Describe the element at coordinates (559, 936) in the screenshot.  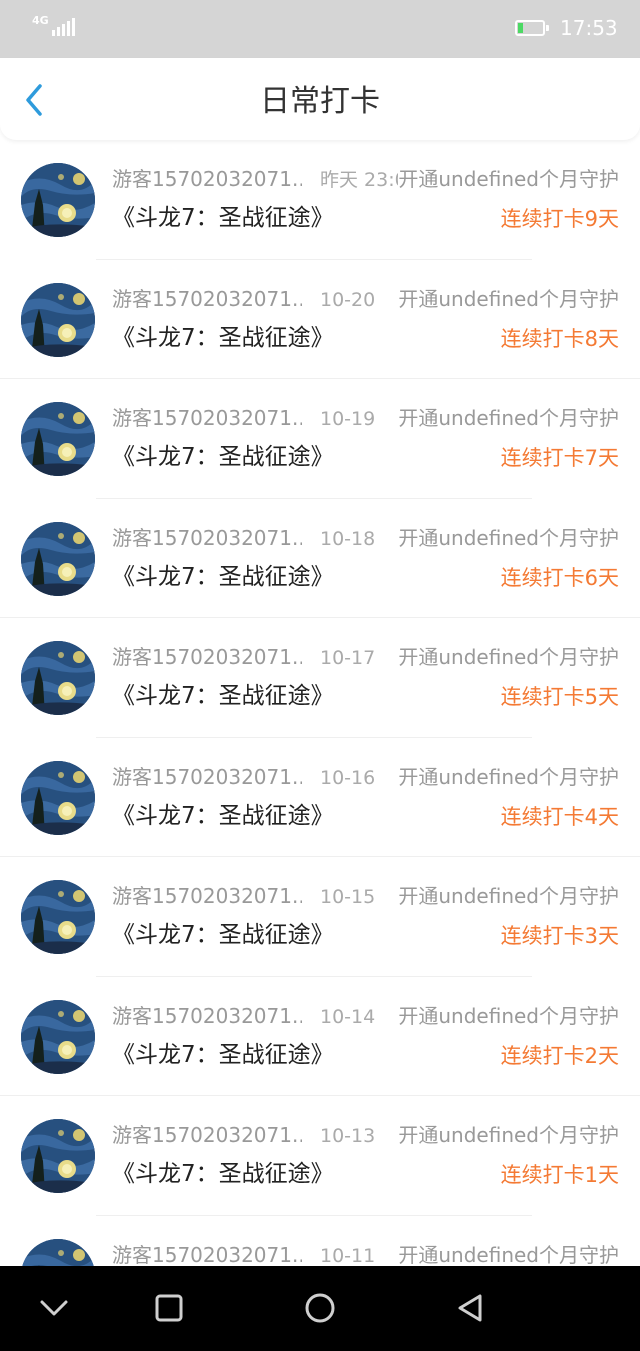
I see `checkin-streak: 连续打卡3天` at that location.